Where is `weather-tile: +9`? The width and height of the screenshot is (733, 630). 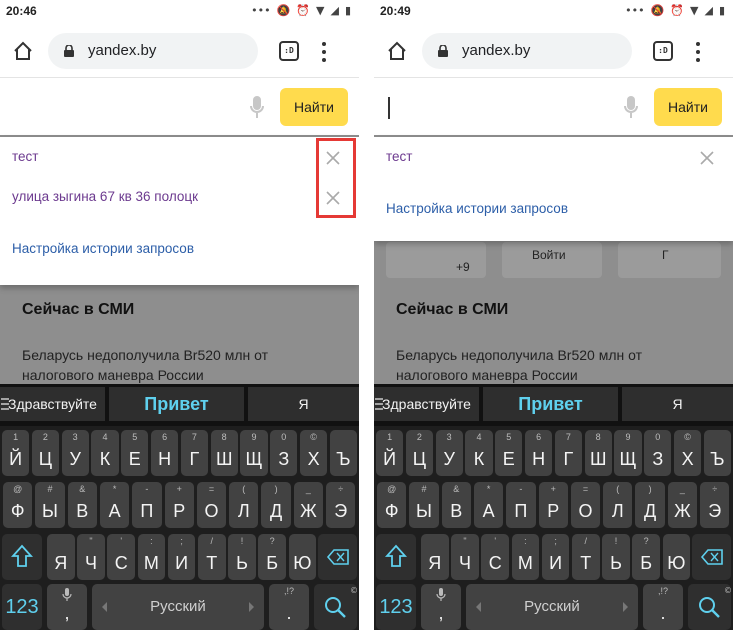 weather-tile: +9 is located at coordinates (436, 260).